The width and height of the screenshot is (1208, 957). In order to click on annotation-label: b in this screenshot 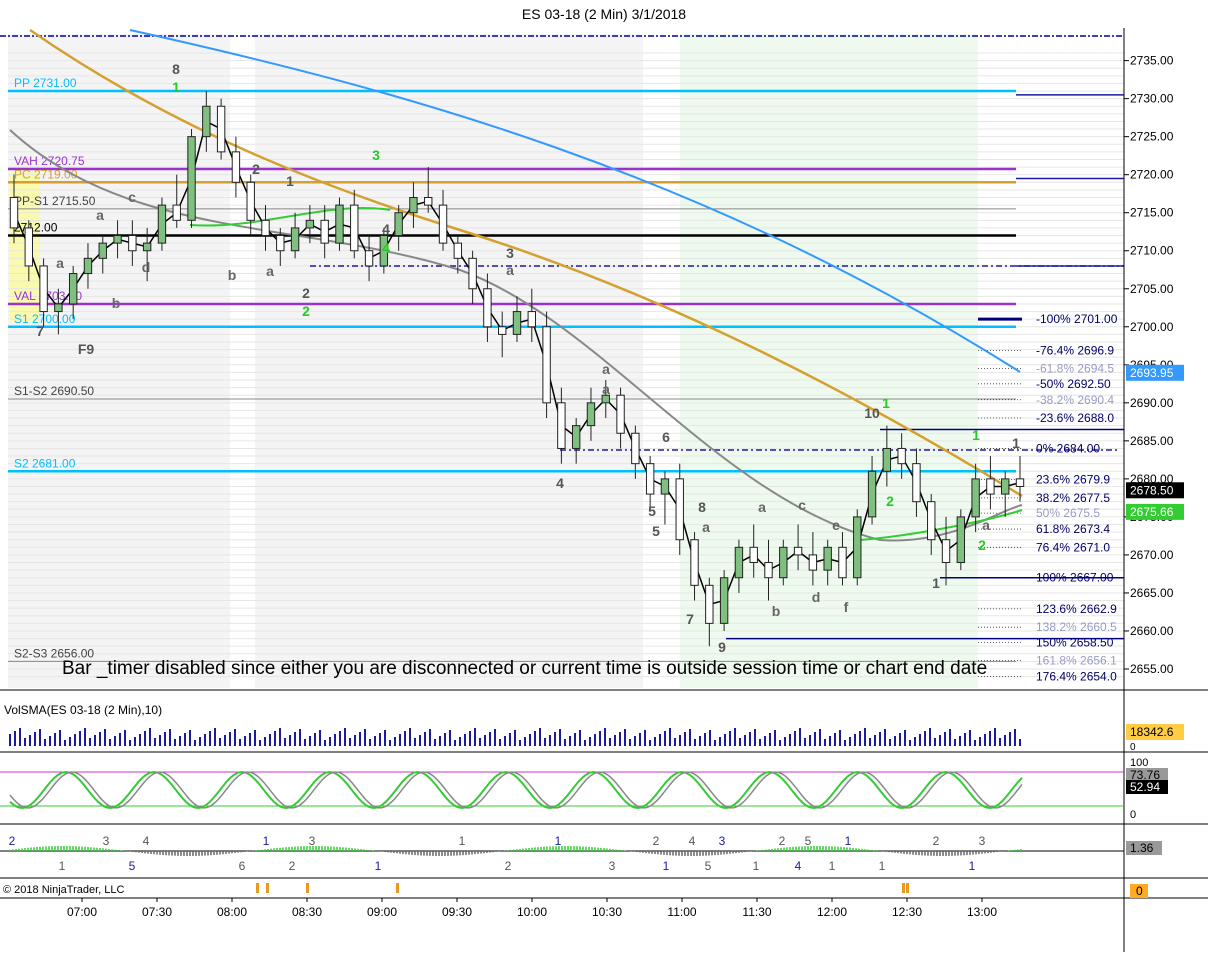, I will do `click(232, 275)`.